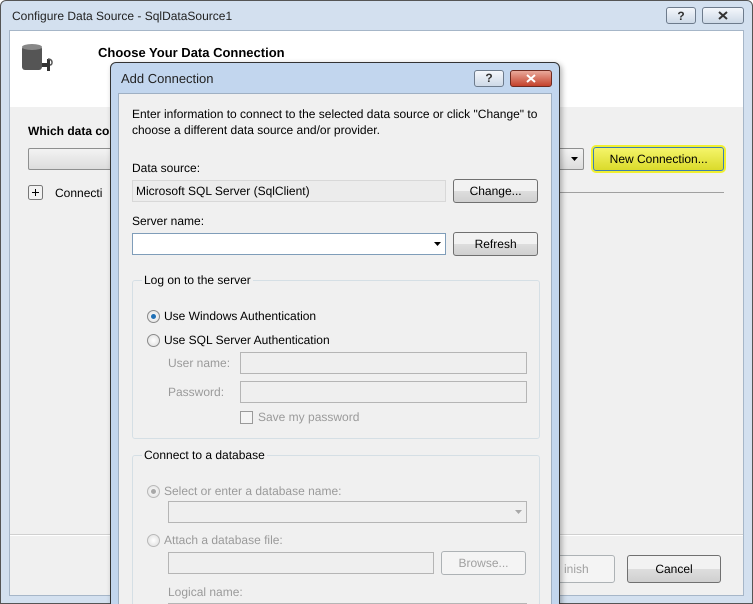 The width and height of the screenshot is (753, 604). What do you see at coordinates (191, 52) in the screenshot?
I see `page-heading: Choose Your Data Connection` at bounding box center [191, 52].